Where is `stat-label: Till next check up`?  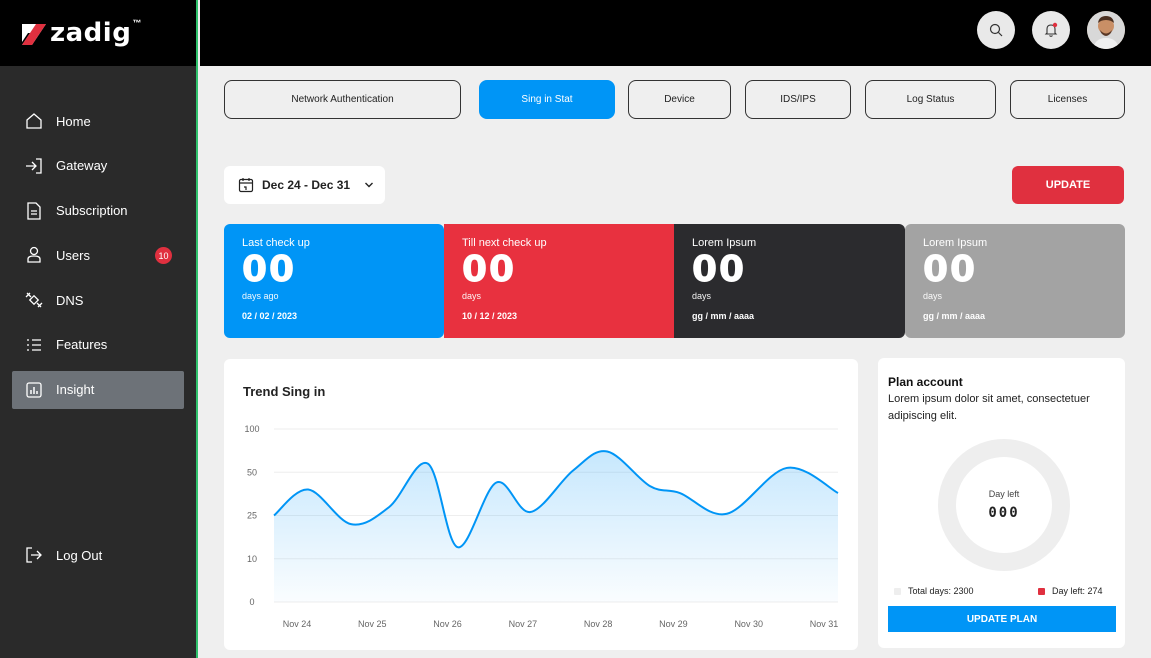
stat-label: Till next check up is located at coordinates (504, 243).